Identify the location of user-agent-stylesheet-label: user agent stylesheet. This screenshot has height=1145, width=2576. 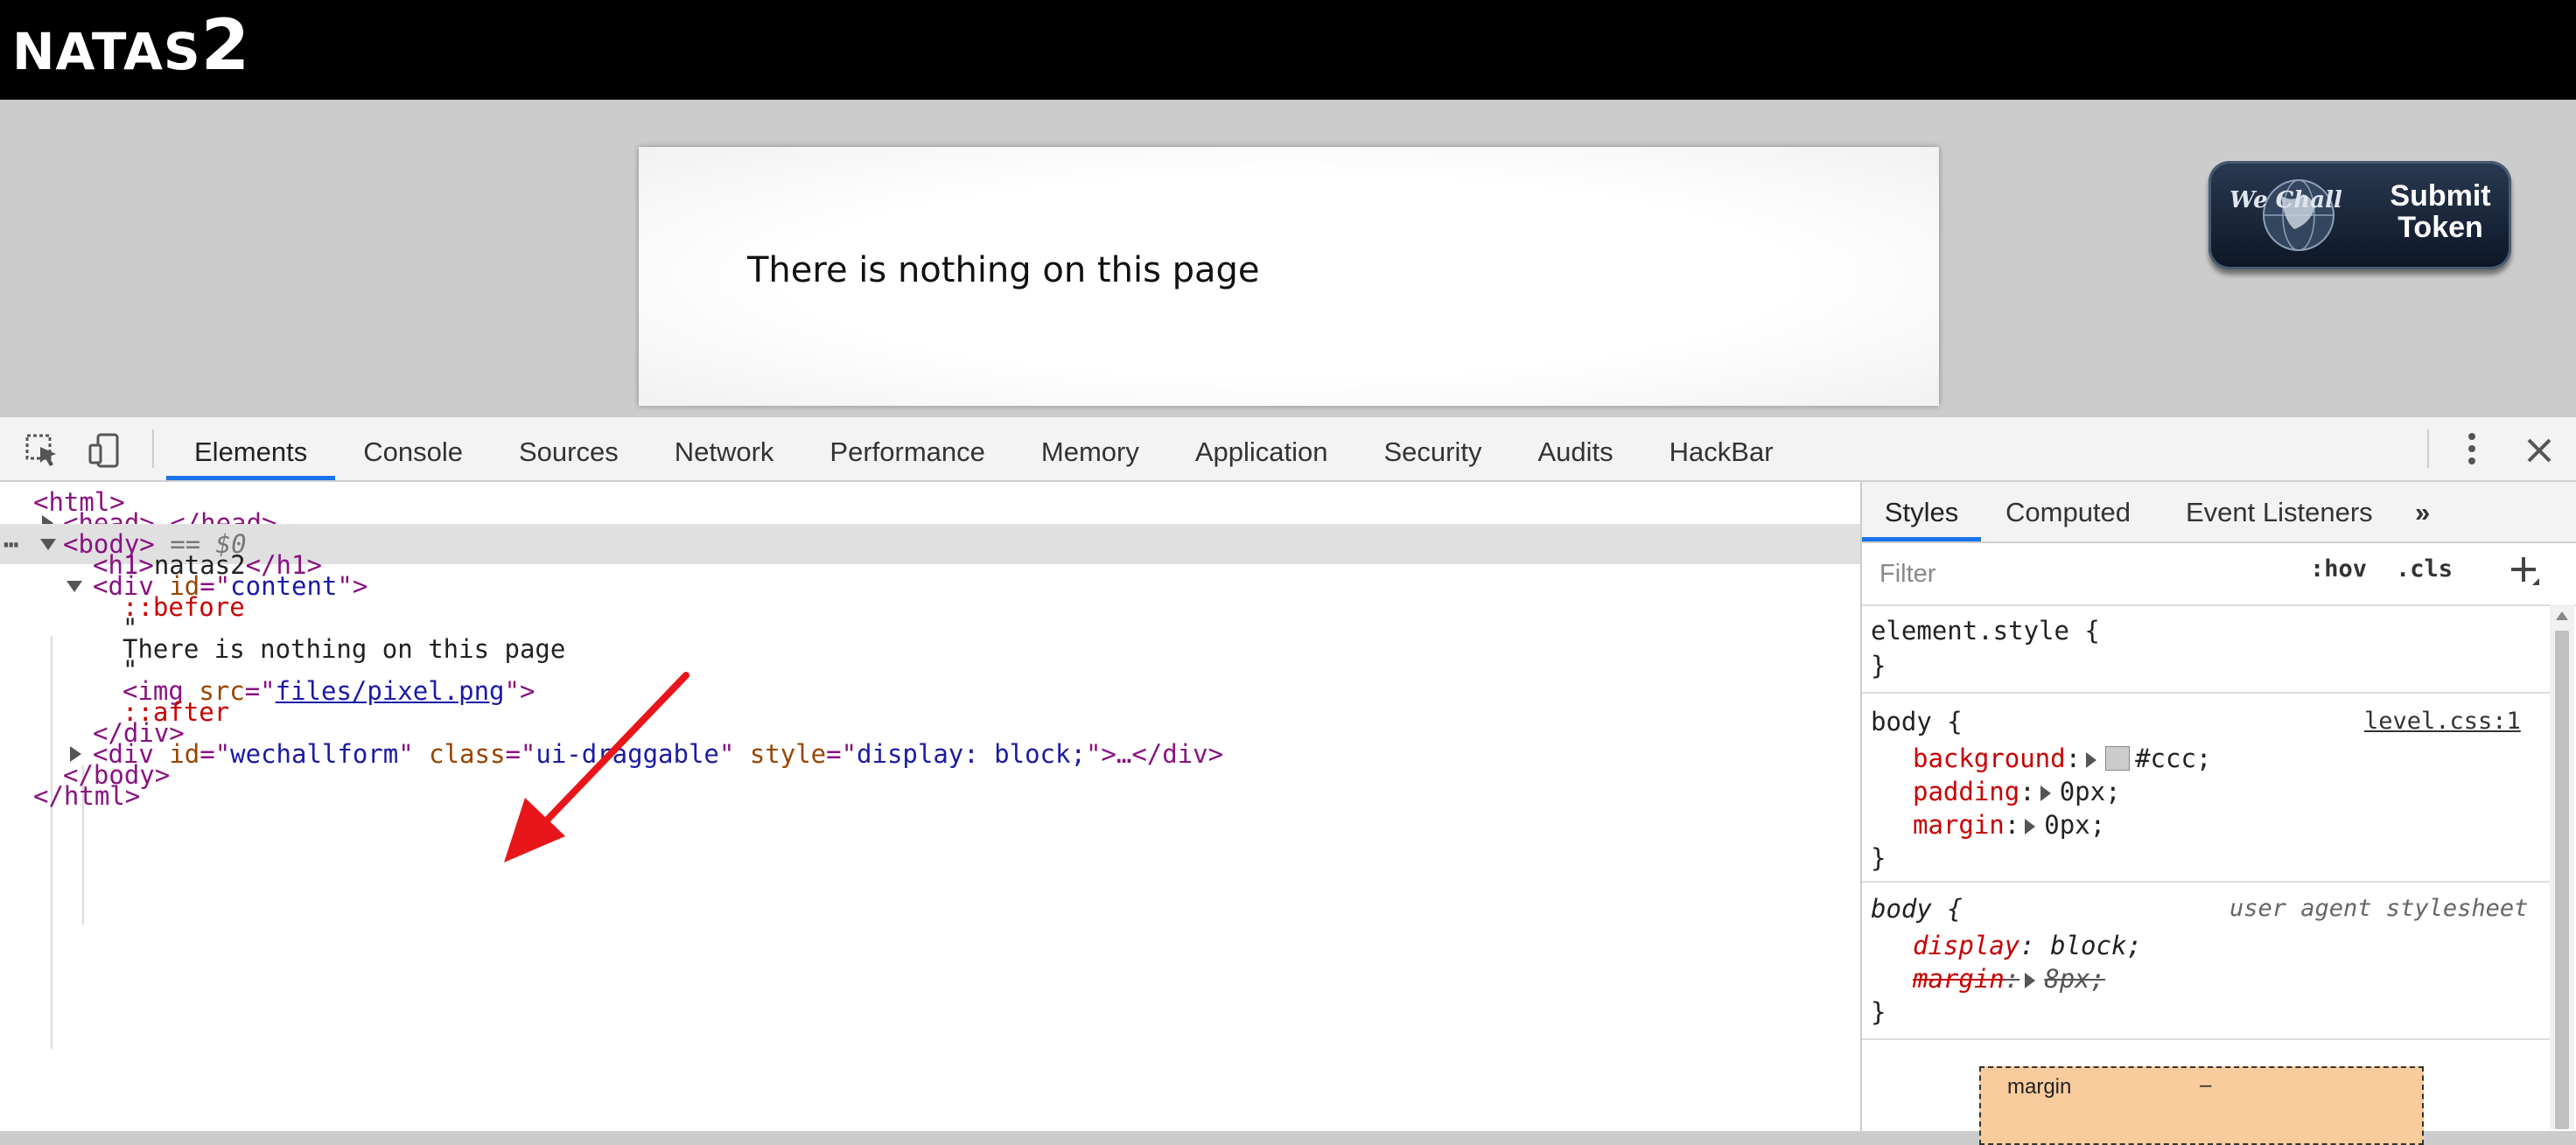
(2379, 908).